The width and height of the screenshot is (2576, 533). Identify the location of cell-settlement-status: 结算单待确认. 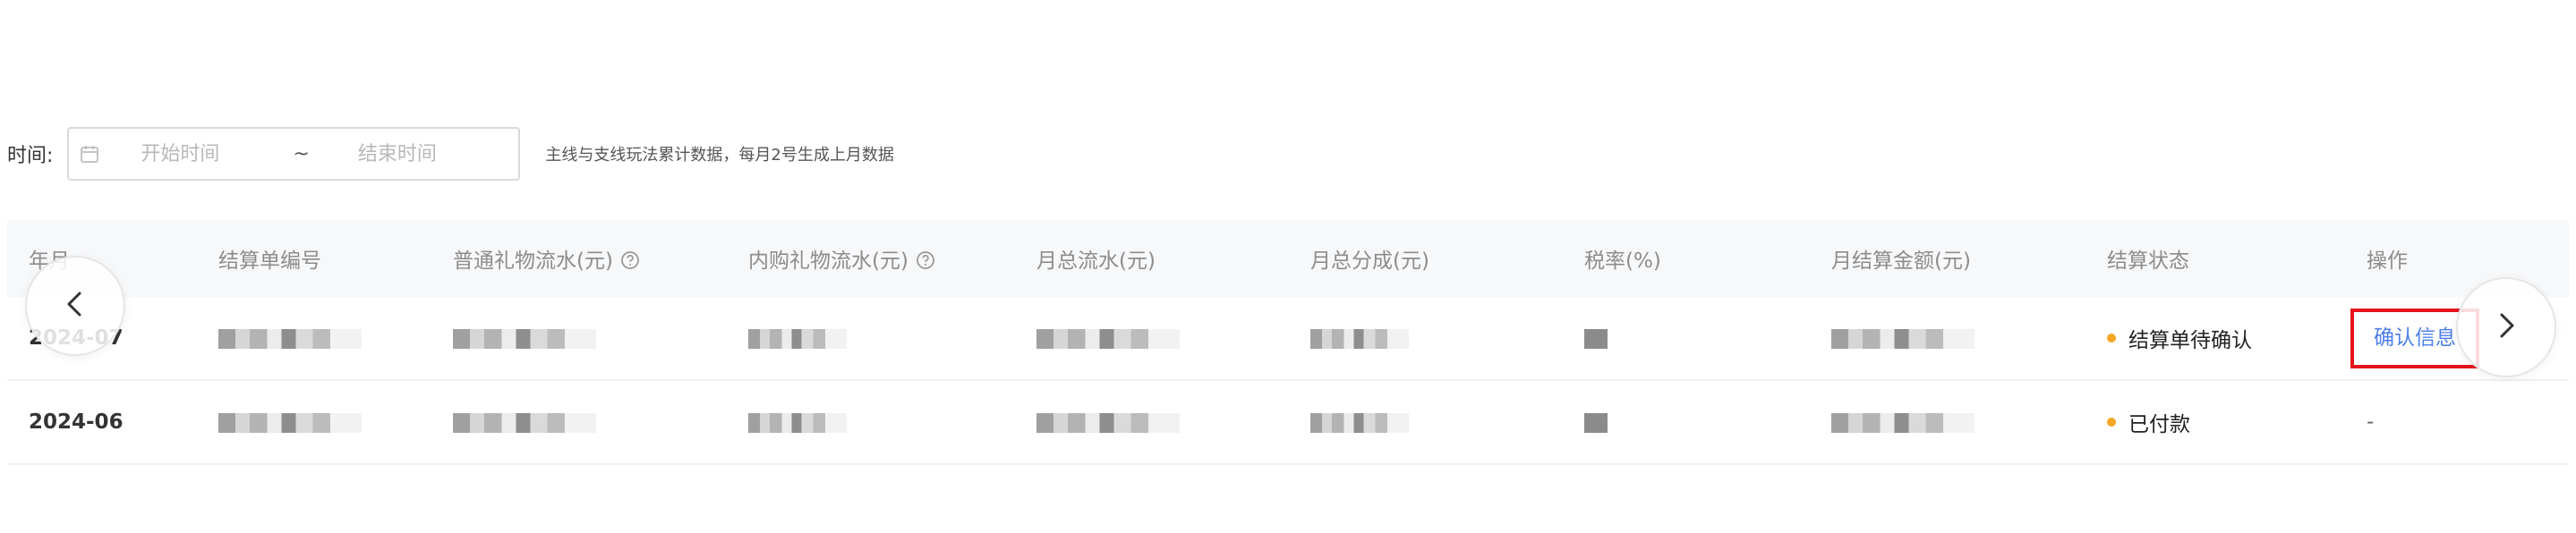
(2215, 339).